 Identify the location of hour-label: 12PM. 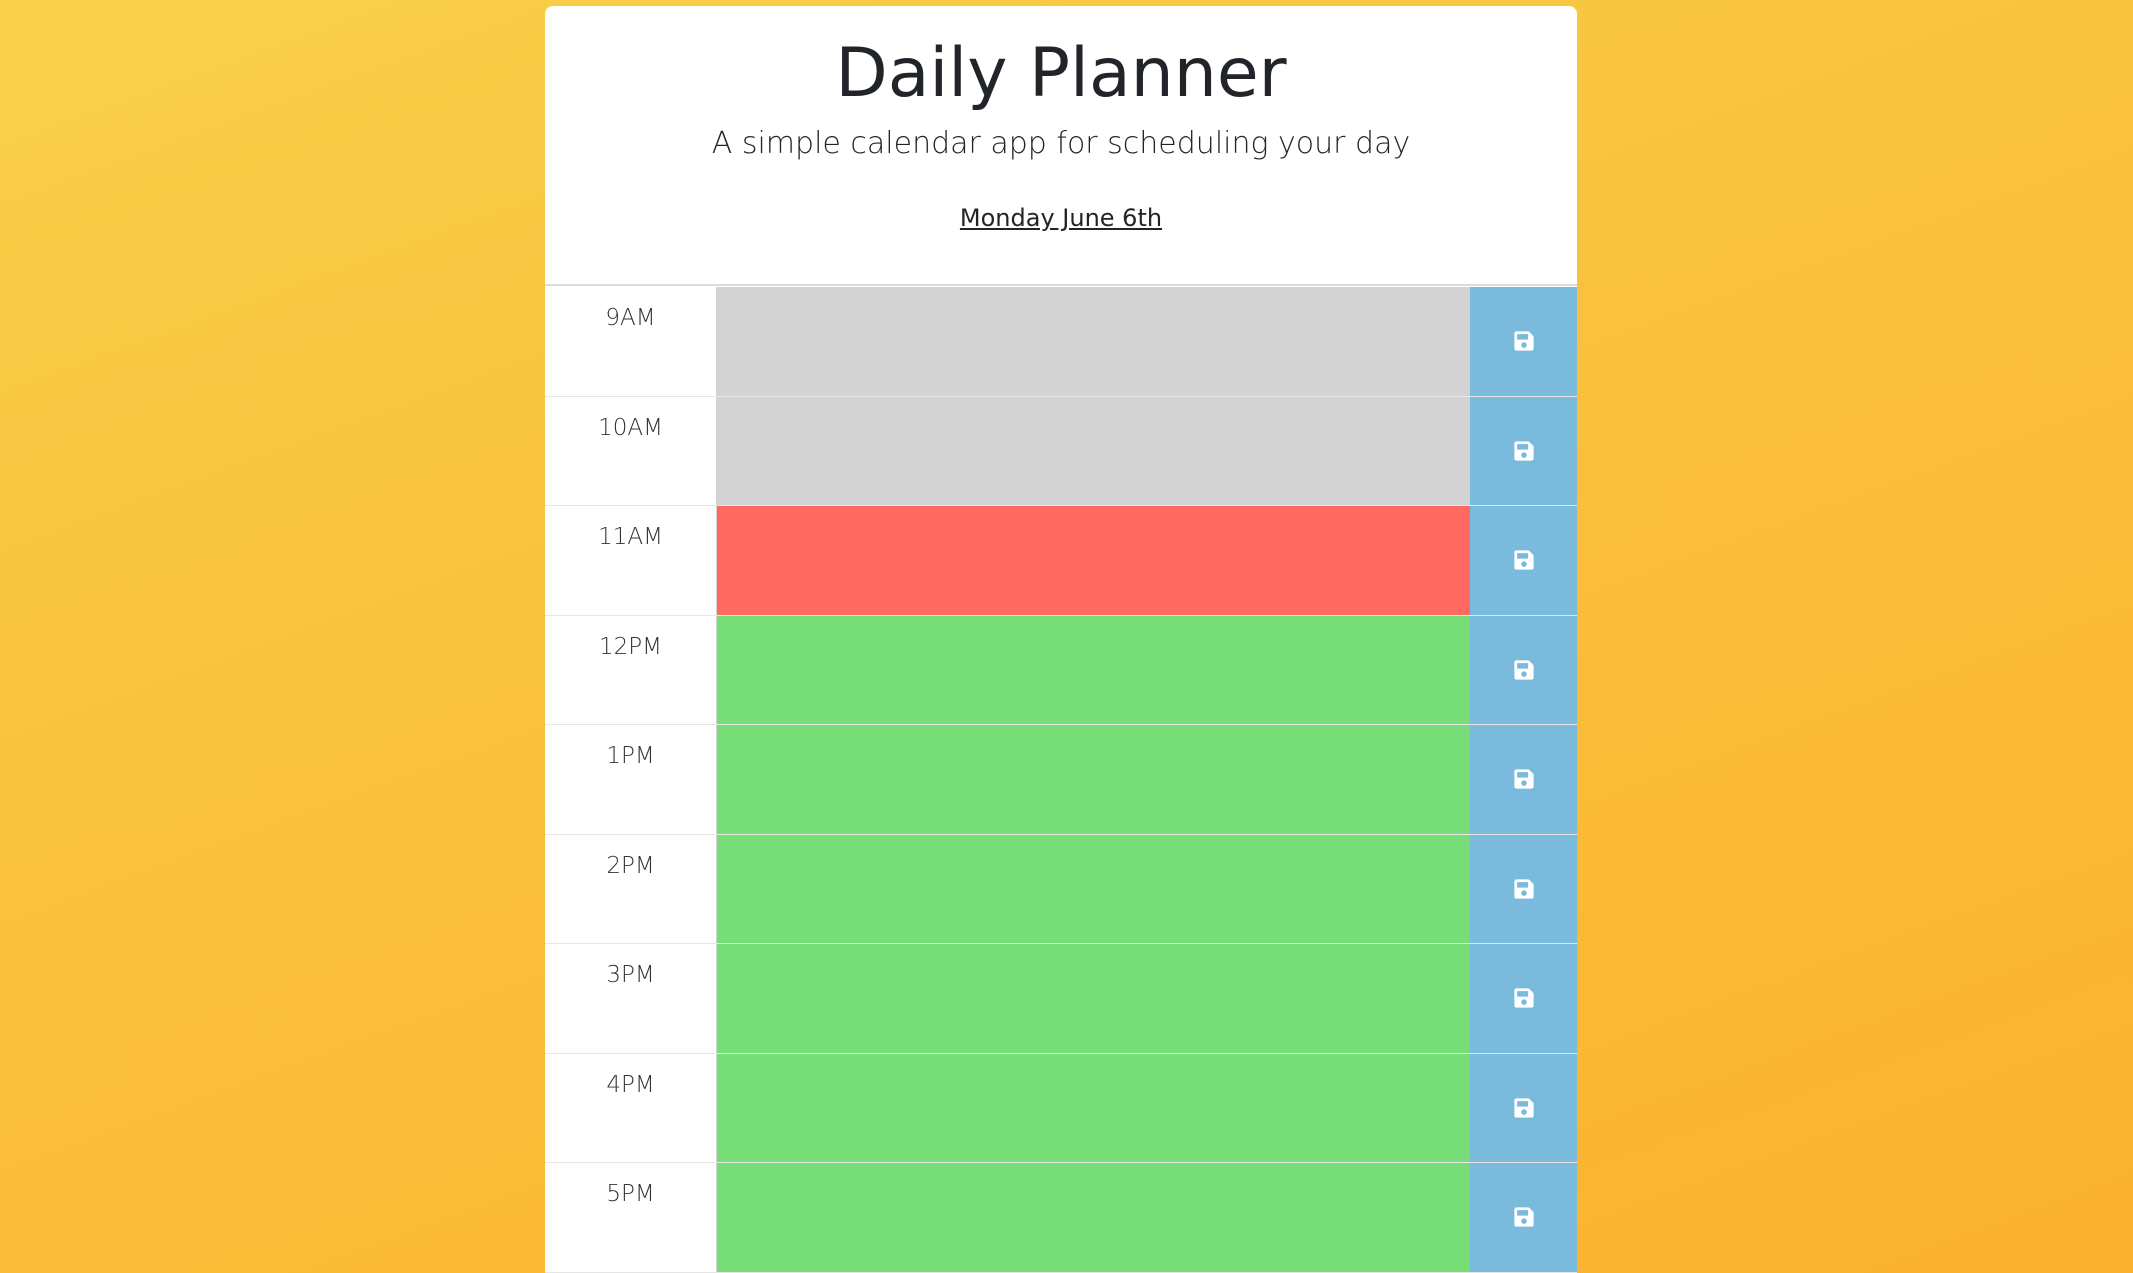
(631, 669).